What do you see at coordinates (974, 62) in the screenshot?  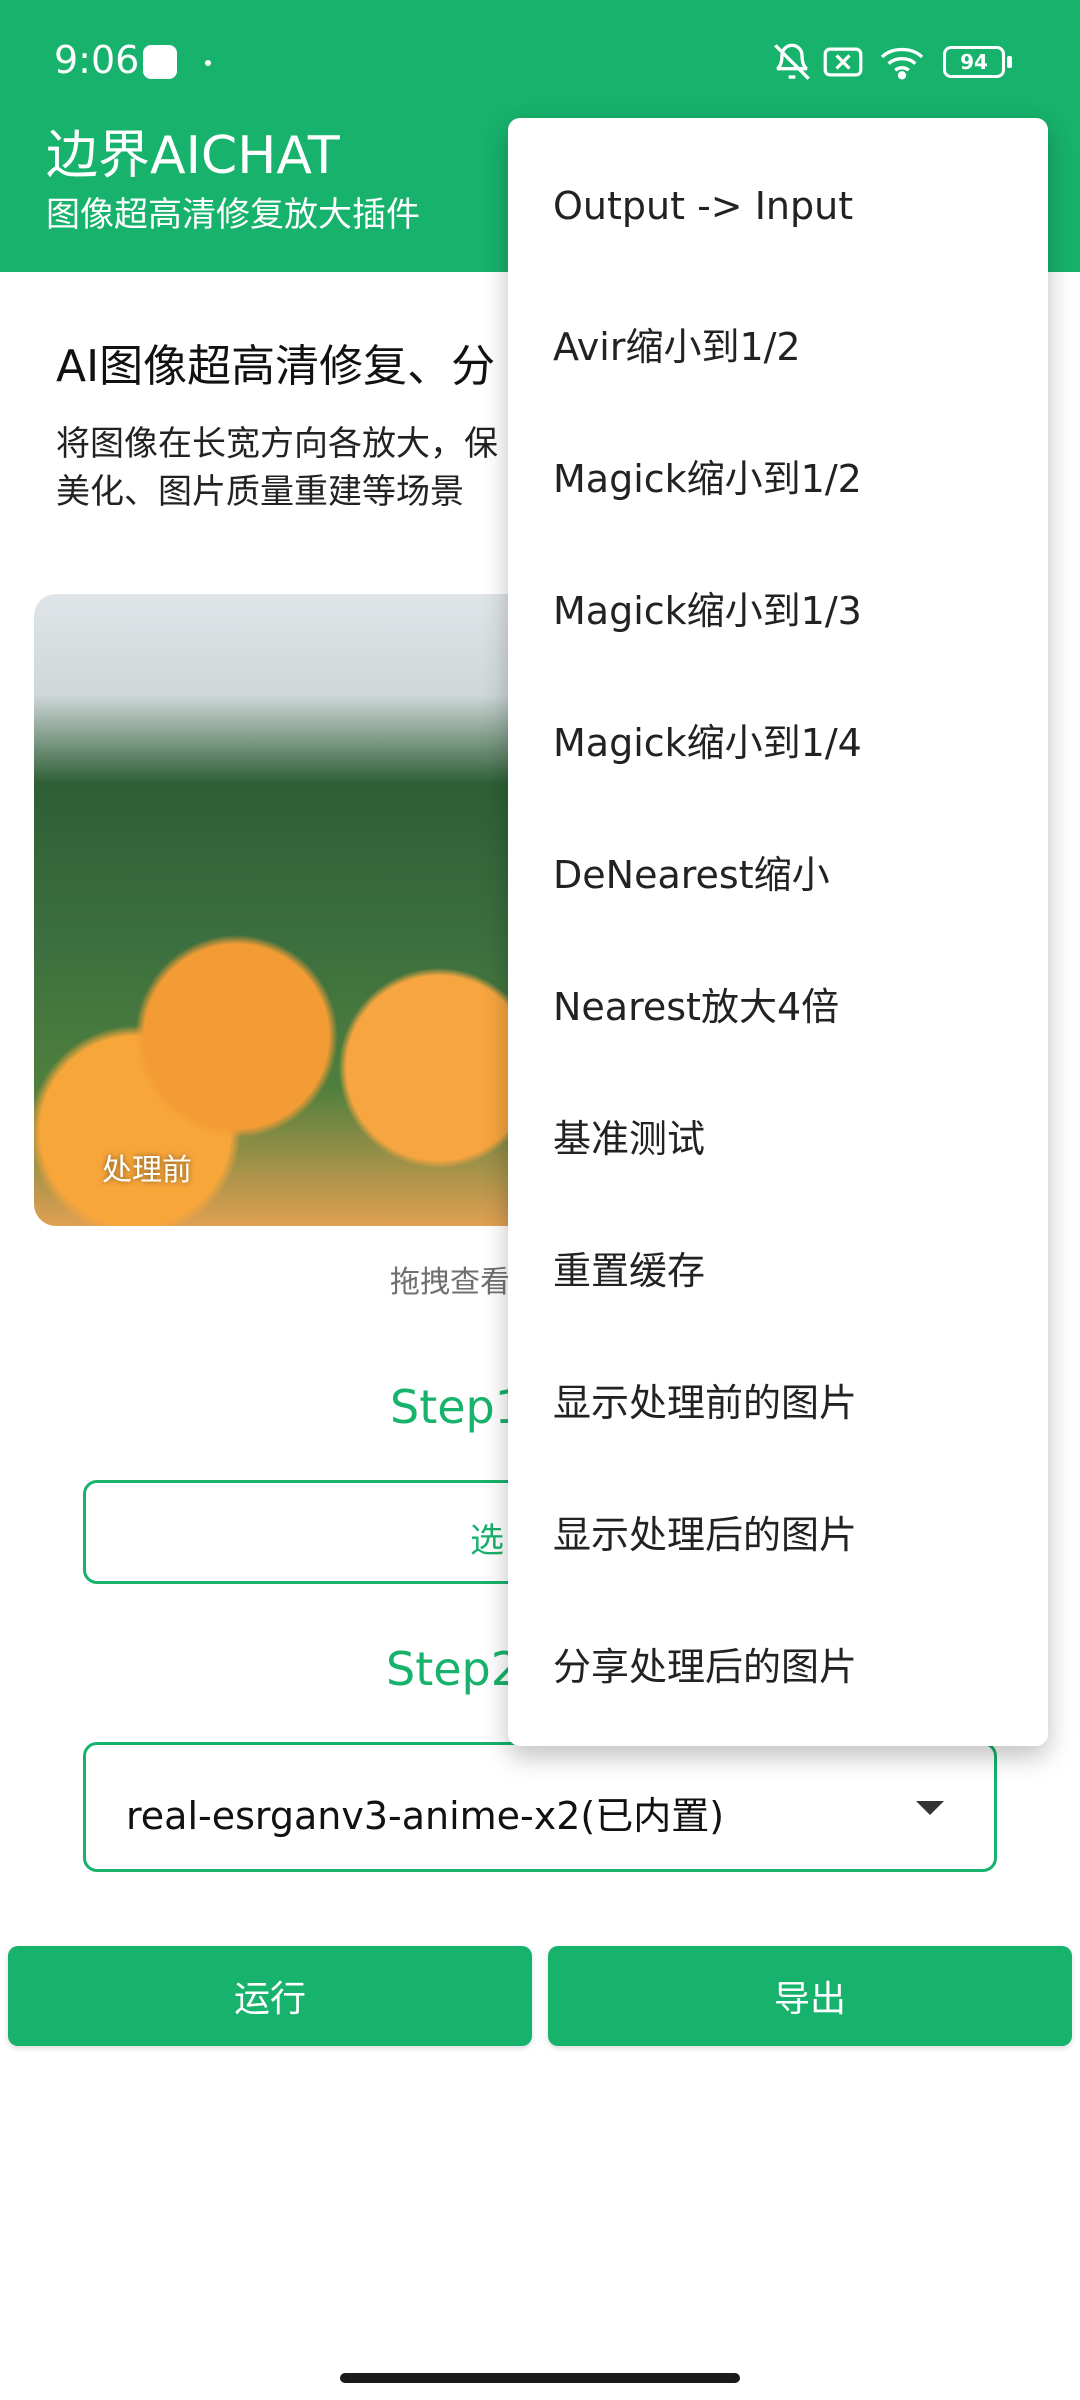 I see `battery-icon: 94` at bounding box center [974, 62].